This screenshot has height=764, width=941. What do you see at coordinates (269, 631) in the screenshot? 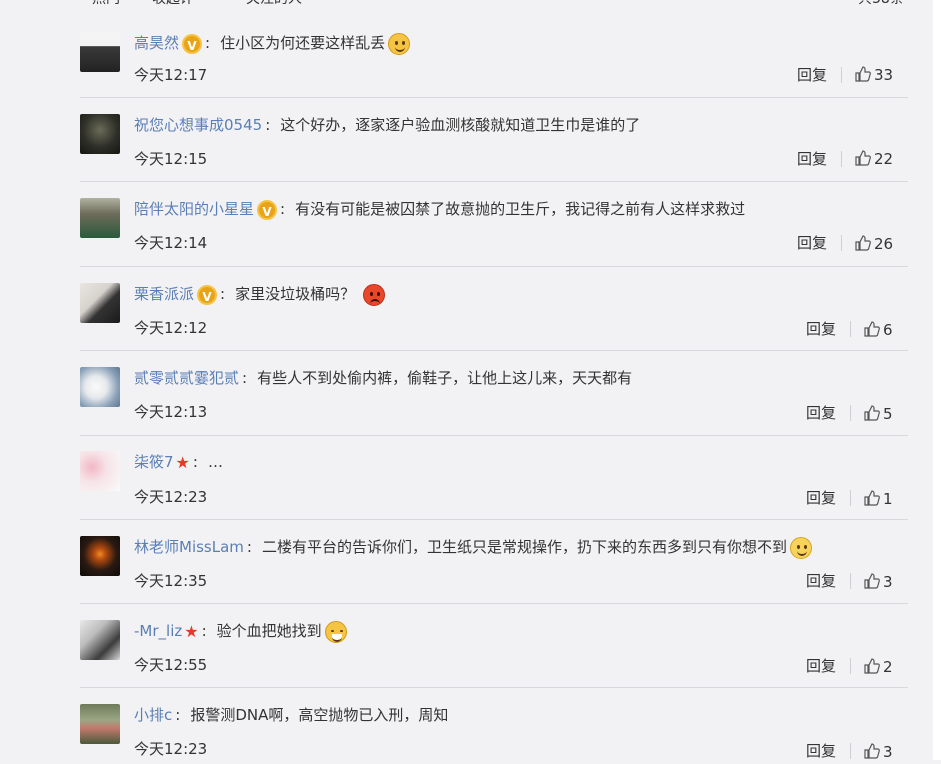
I see `comment-text: 验个血把她找到` at bounding box center [269, 631].